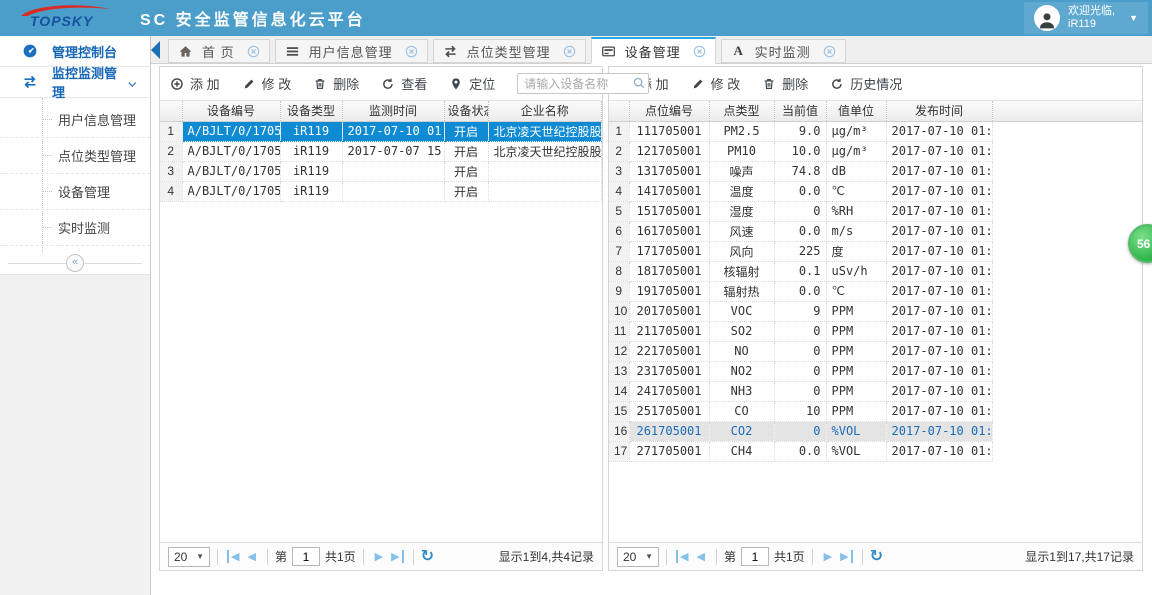 Image resolution: width=1152 pixels, height=595 pixels. I want to click on table-cell: 211705001, so click(669, 331).